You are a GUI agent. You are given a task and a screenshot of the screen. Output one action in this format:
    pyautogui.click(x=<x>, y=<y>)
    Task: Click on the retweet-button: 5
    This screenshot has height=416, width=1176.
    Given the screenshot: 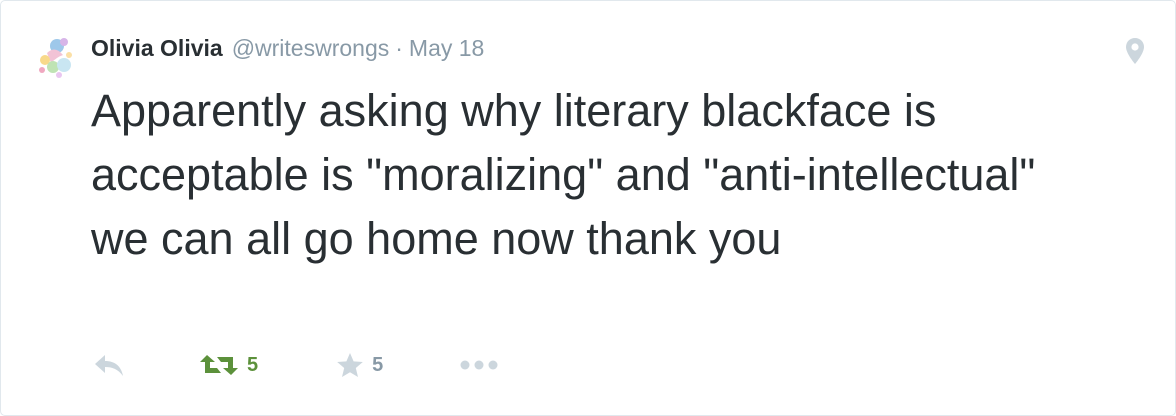 What is the action you would take?
    pyautogui.click(x=228, y=365)
    